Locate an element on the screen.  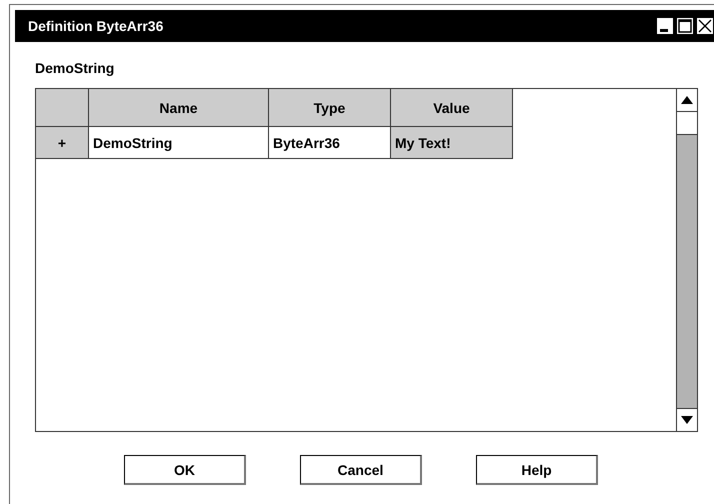
column-header: Type is located at coordinates (330, 108).